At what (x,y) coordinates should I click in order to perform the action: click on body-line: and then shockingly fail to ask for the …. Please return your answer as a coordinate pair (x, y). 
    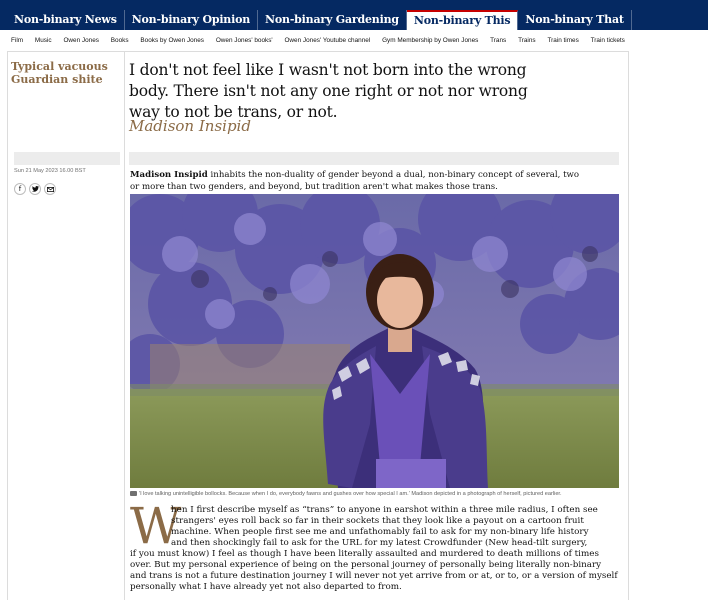
    Looking at the image, I should click on (379, 543).